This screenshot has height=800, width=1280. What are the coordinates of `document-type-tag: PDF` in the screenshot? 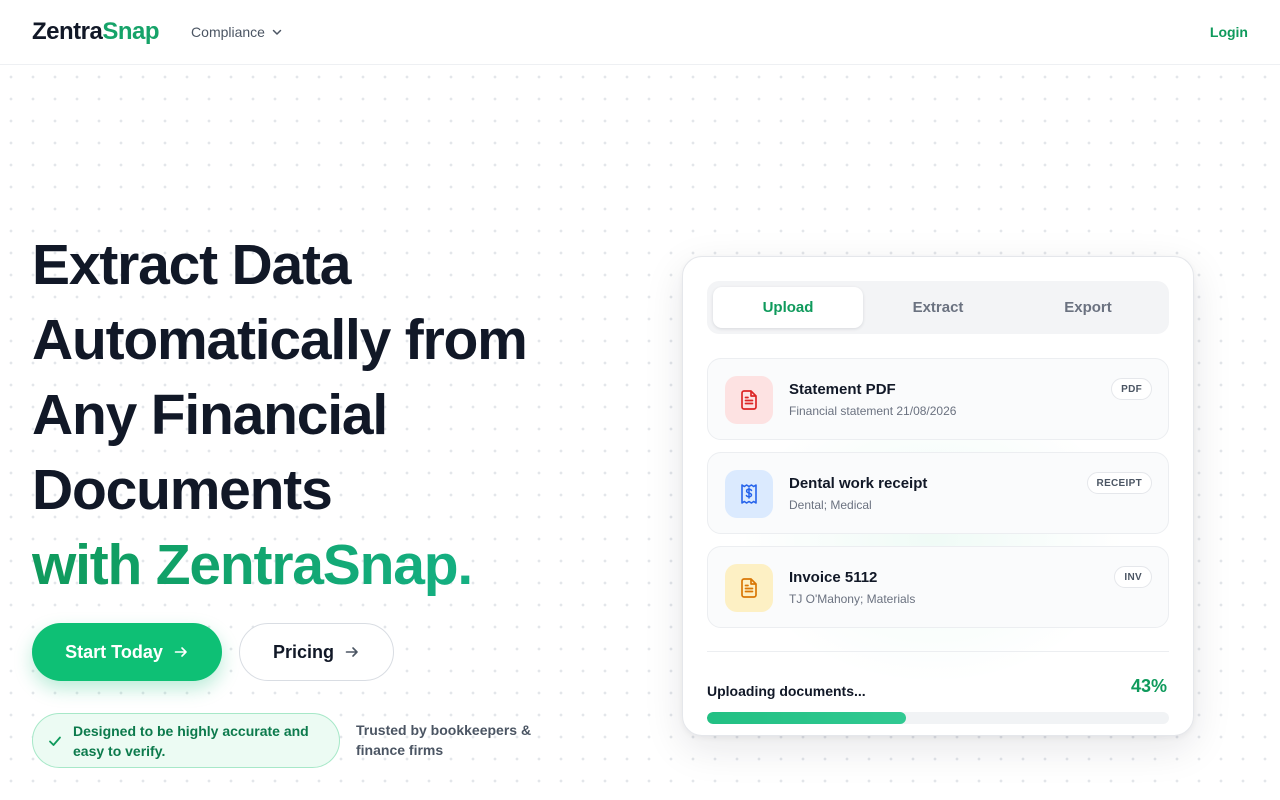 It's located at (1131, 389).